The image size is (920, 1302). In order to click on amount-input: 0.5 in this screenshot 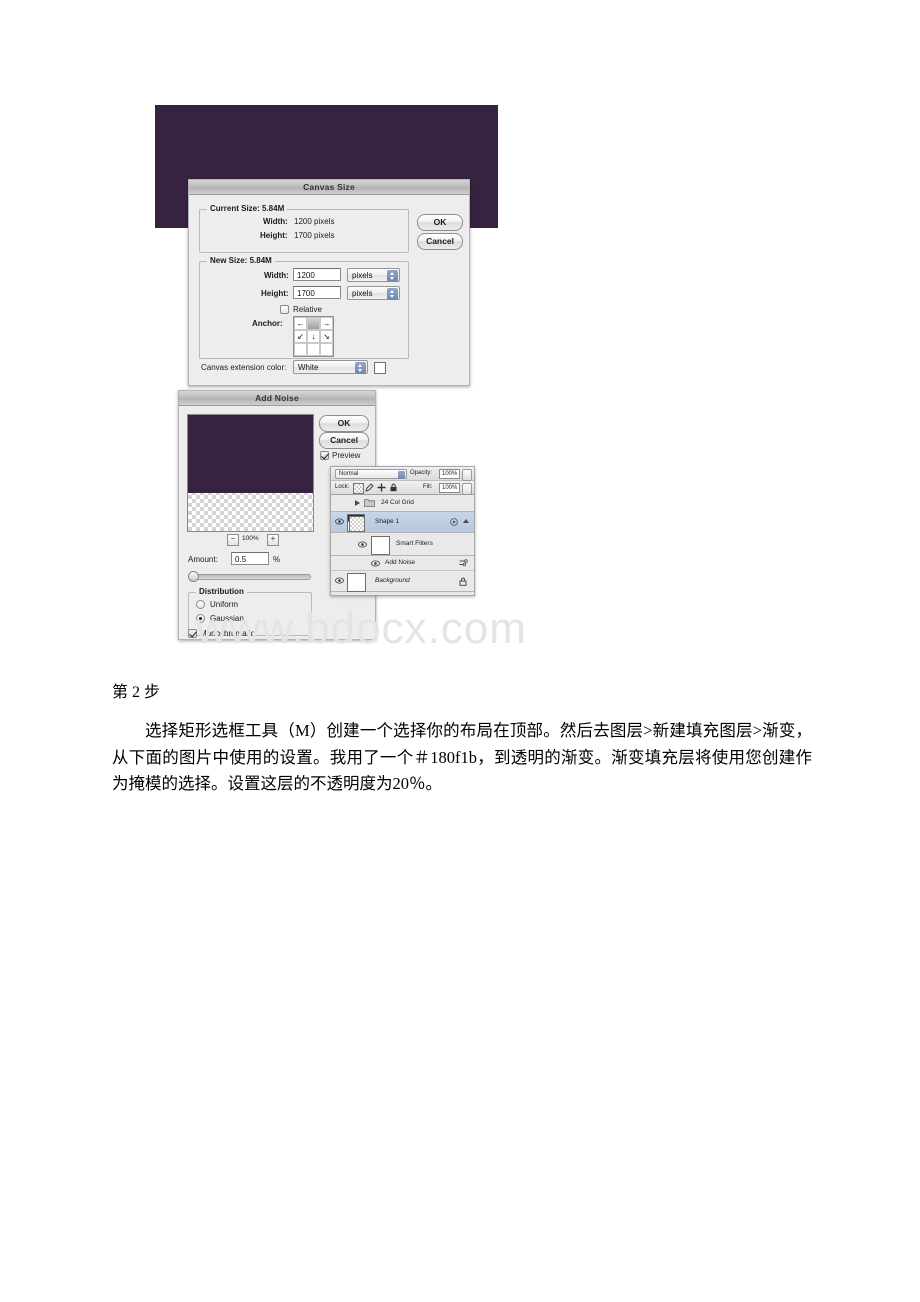, I will do `click(250, 558)`.